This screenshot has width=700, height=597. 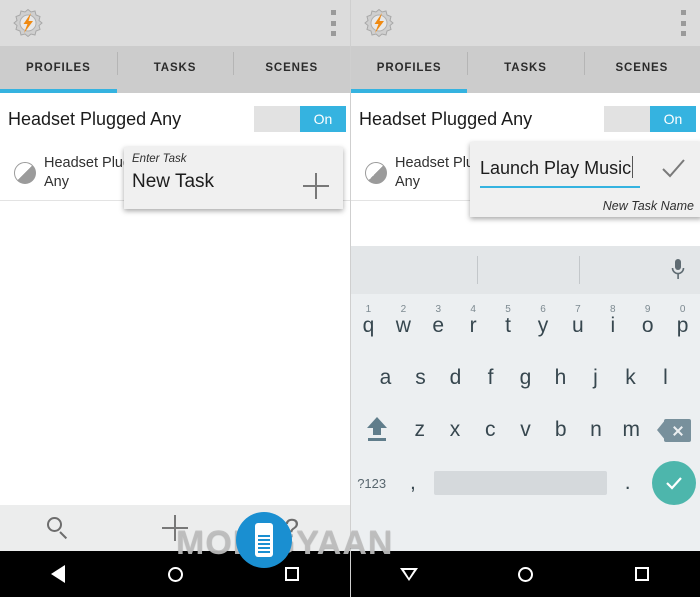 I want to click on key-x: x, so click(x=454, y=430).